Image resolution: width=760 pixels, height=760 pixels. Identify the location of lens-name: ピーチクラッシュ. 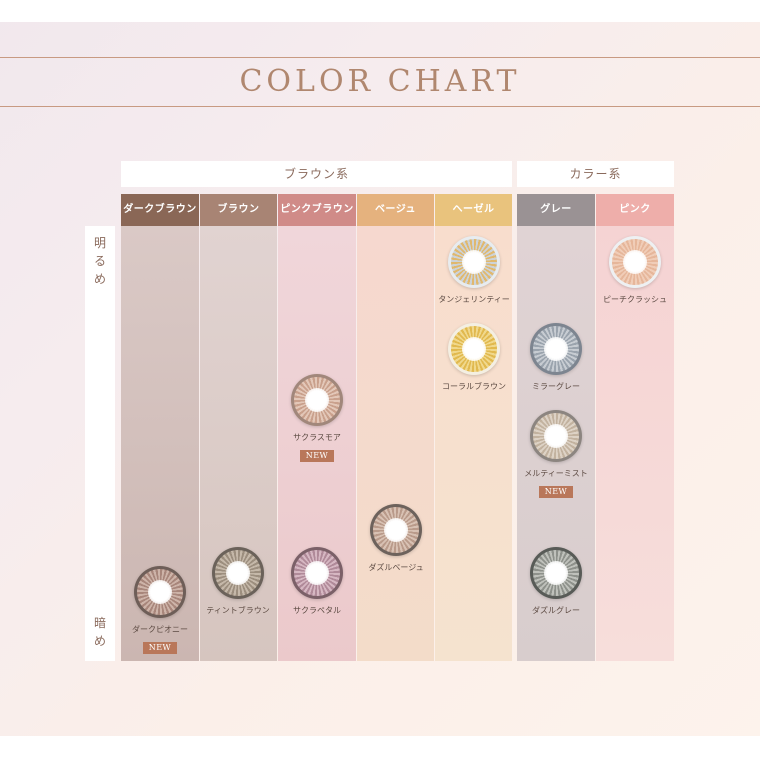
(635, 299).